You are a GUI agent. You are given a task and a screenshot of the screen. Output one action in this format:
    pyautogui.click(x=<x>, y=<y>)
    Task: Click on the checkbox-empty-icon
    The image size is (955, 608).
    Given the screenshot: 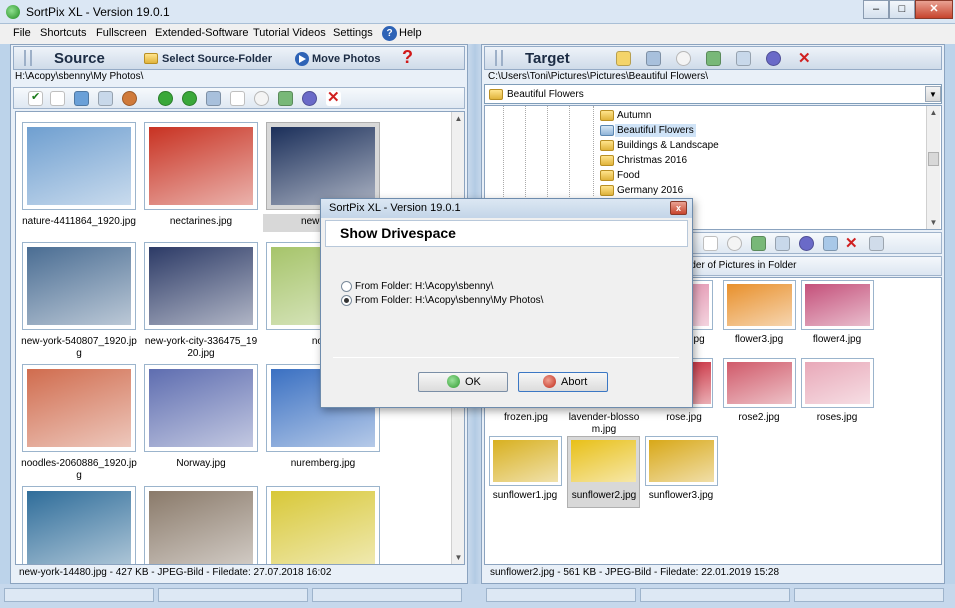 What is the action you would take?
    pyautogui.click(x=57, y=98)
    